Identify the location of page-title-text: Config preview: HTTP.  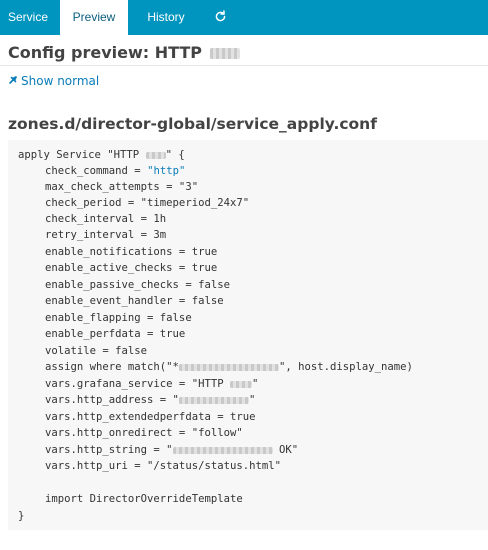
(105, 52).